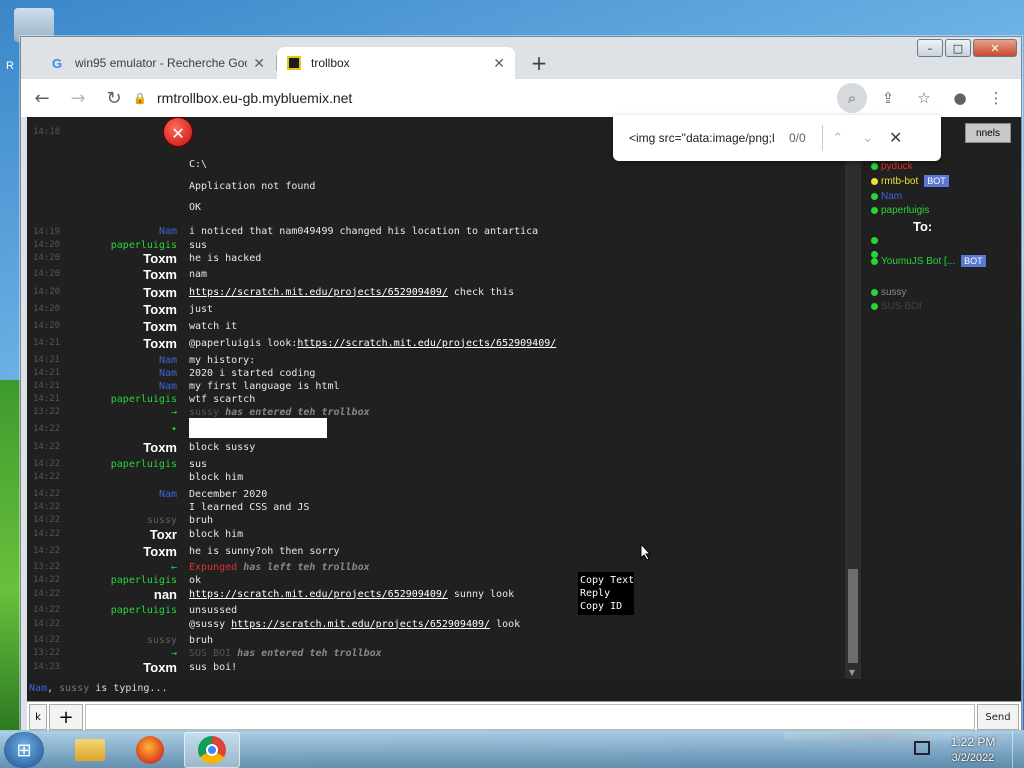 Image resolution: width=1024 pixels, height=768 pixels. What do you see at coordinates (539, 63) in the screenshot?
I see `new-tab-button: +` at bounding box center [539, 63].